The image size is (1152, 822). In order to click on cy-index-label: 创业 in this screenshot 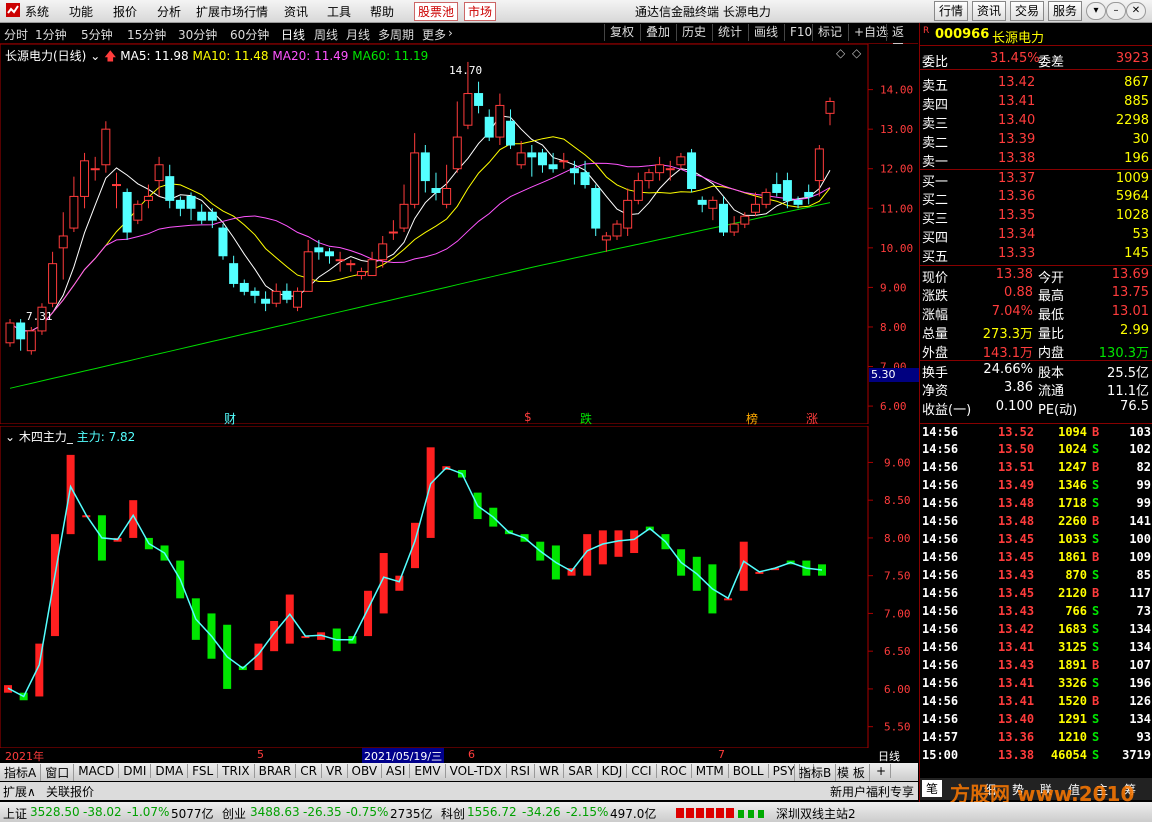, I will do `click(234, 813)`.